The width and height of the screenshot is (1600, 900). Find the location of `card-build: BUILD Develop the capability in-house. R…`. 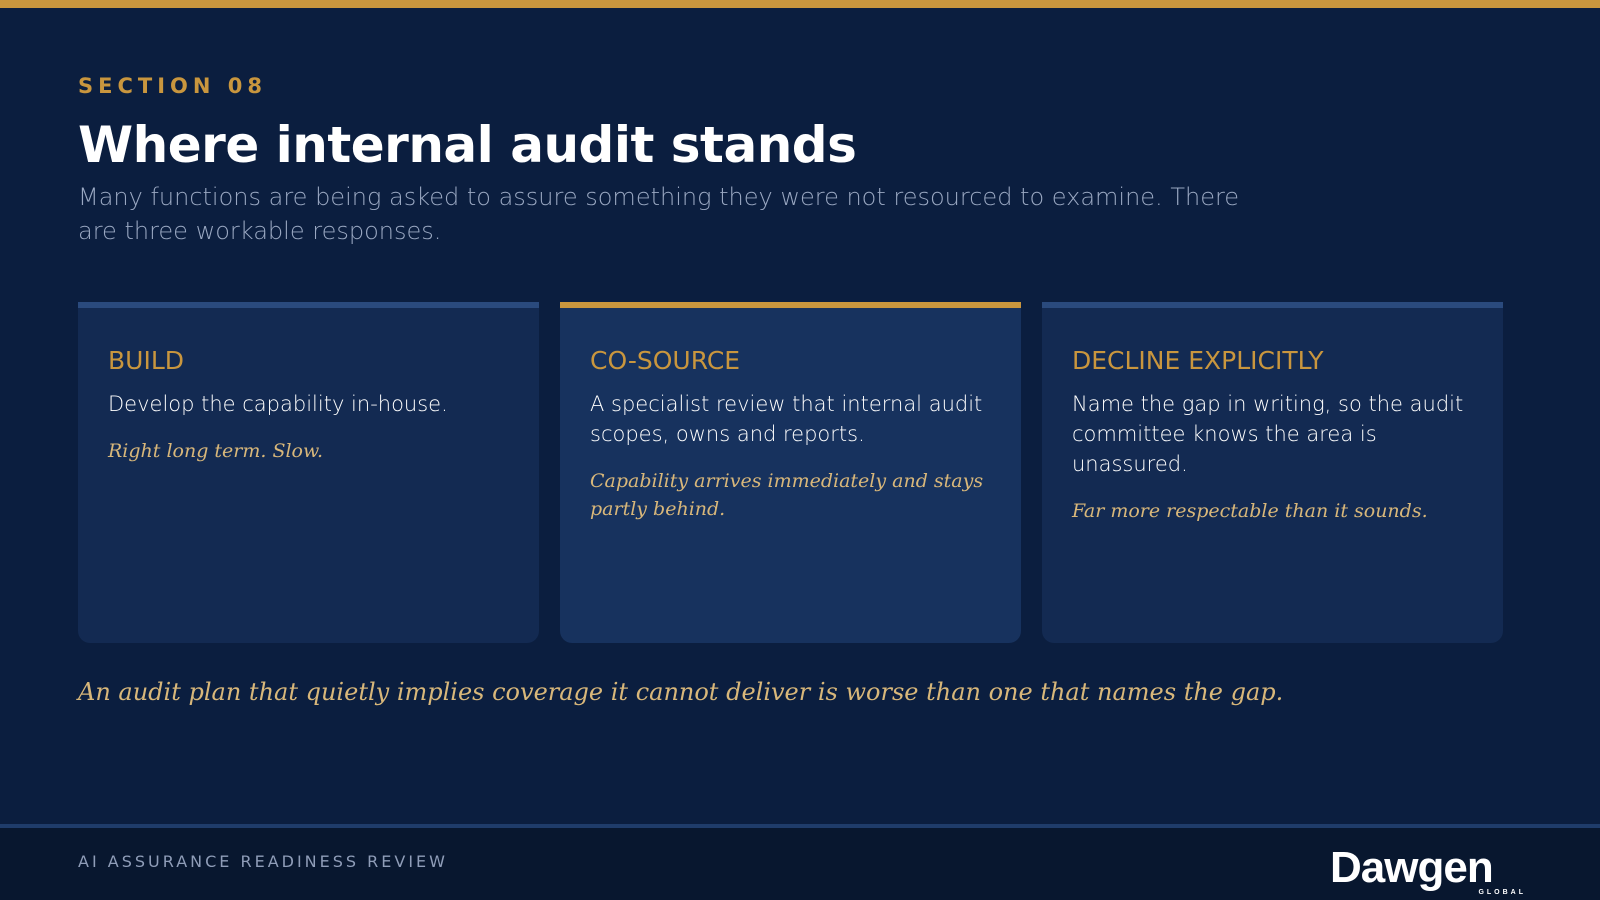

card-build: BUILD Develop the capability in-house. R… is located at coordinates (308, 472).